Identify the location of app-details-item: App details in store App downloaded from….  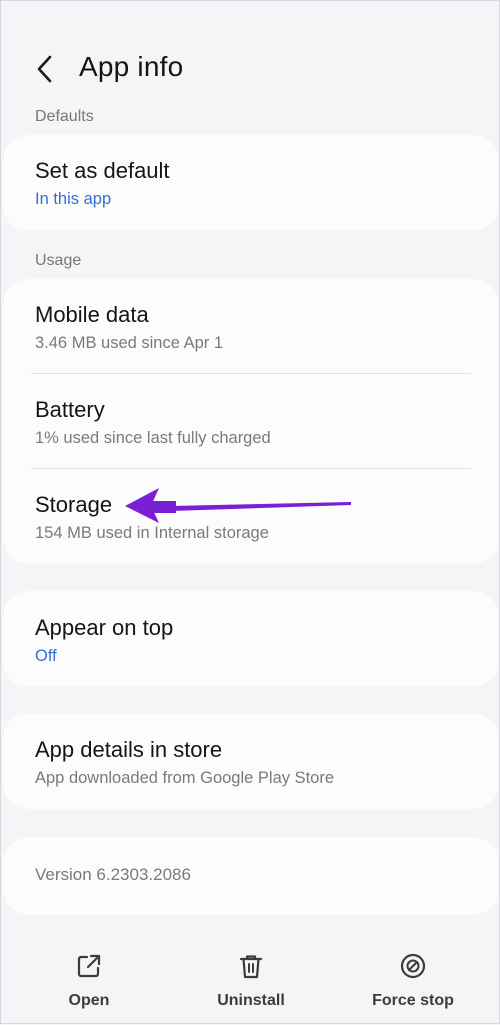
(251, 751).